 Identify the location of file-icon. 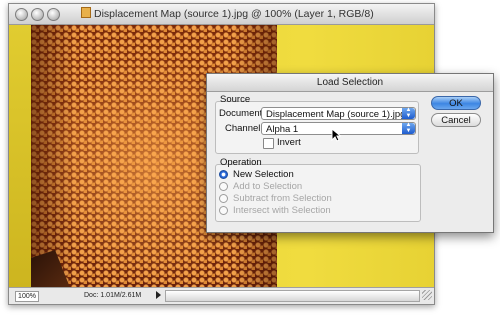
(86, 12).